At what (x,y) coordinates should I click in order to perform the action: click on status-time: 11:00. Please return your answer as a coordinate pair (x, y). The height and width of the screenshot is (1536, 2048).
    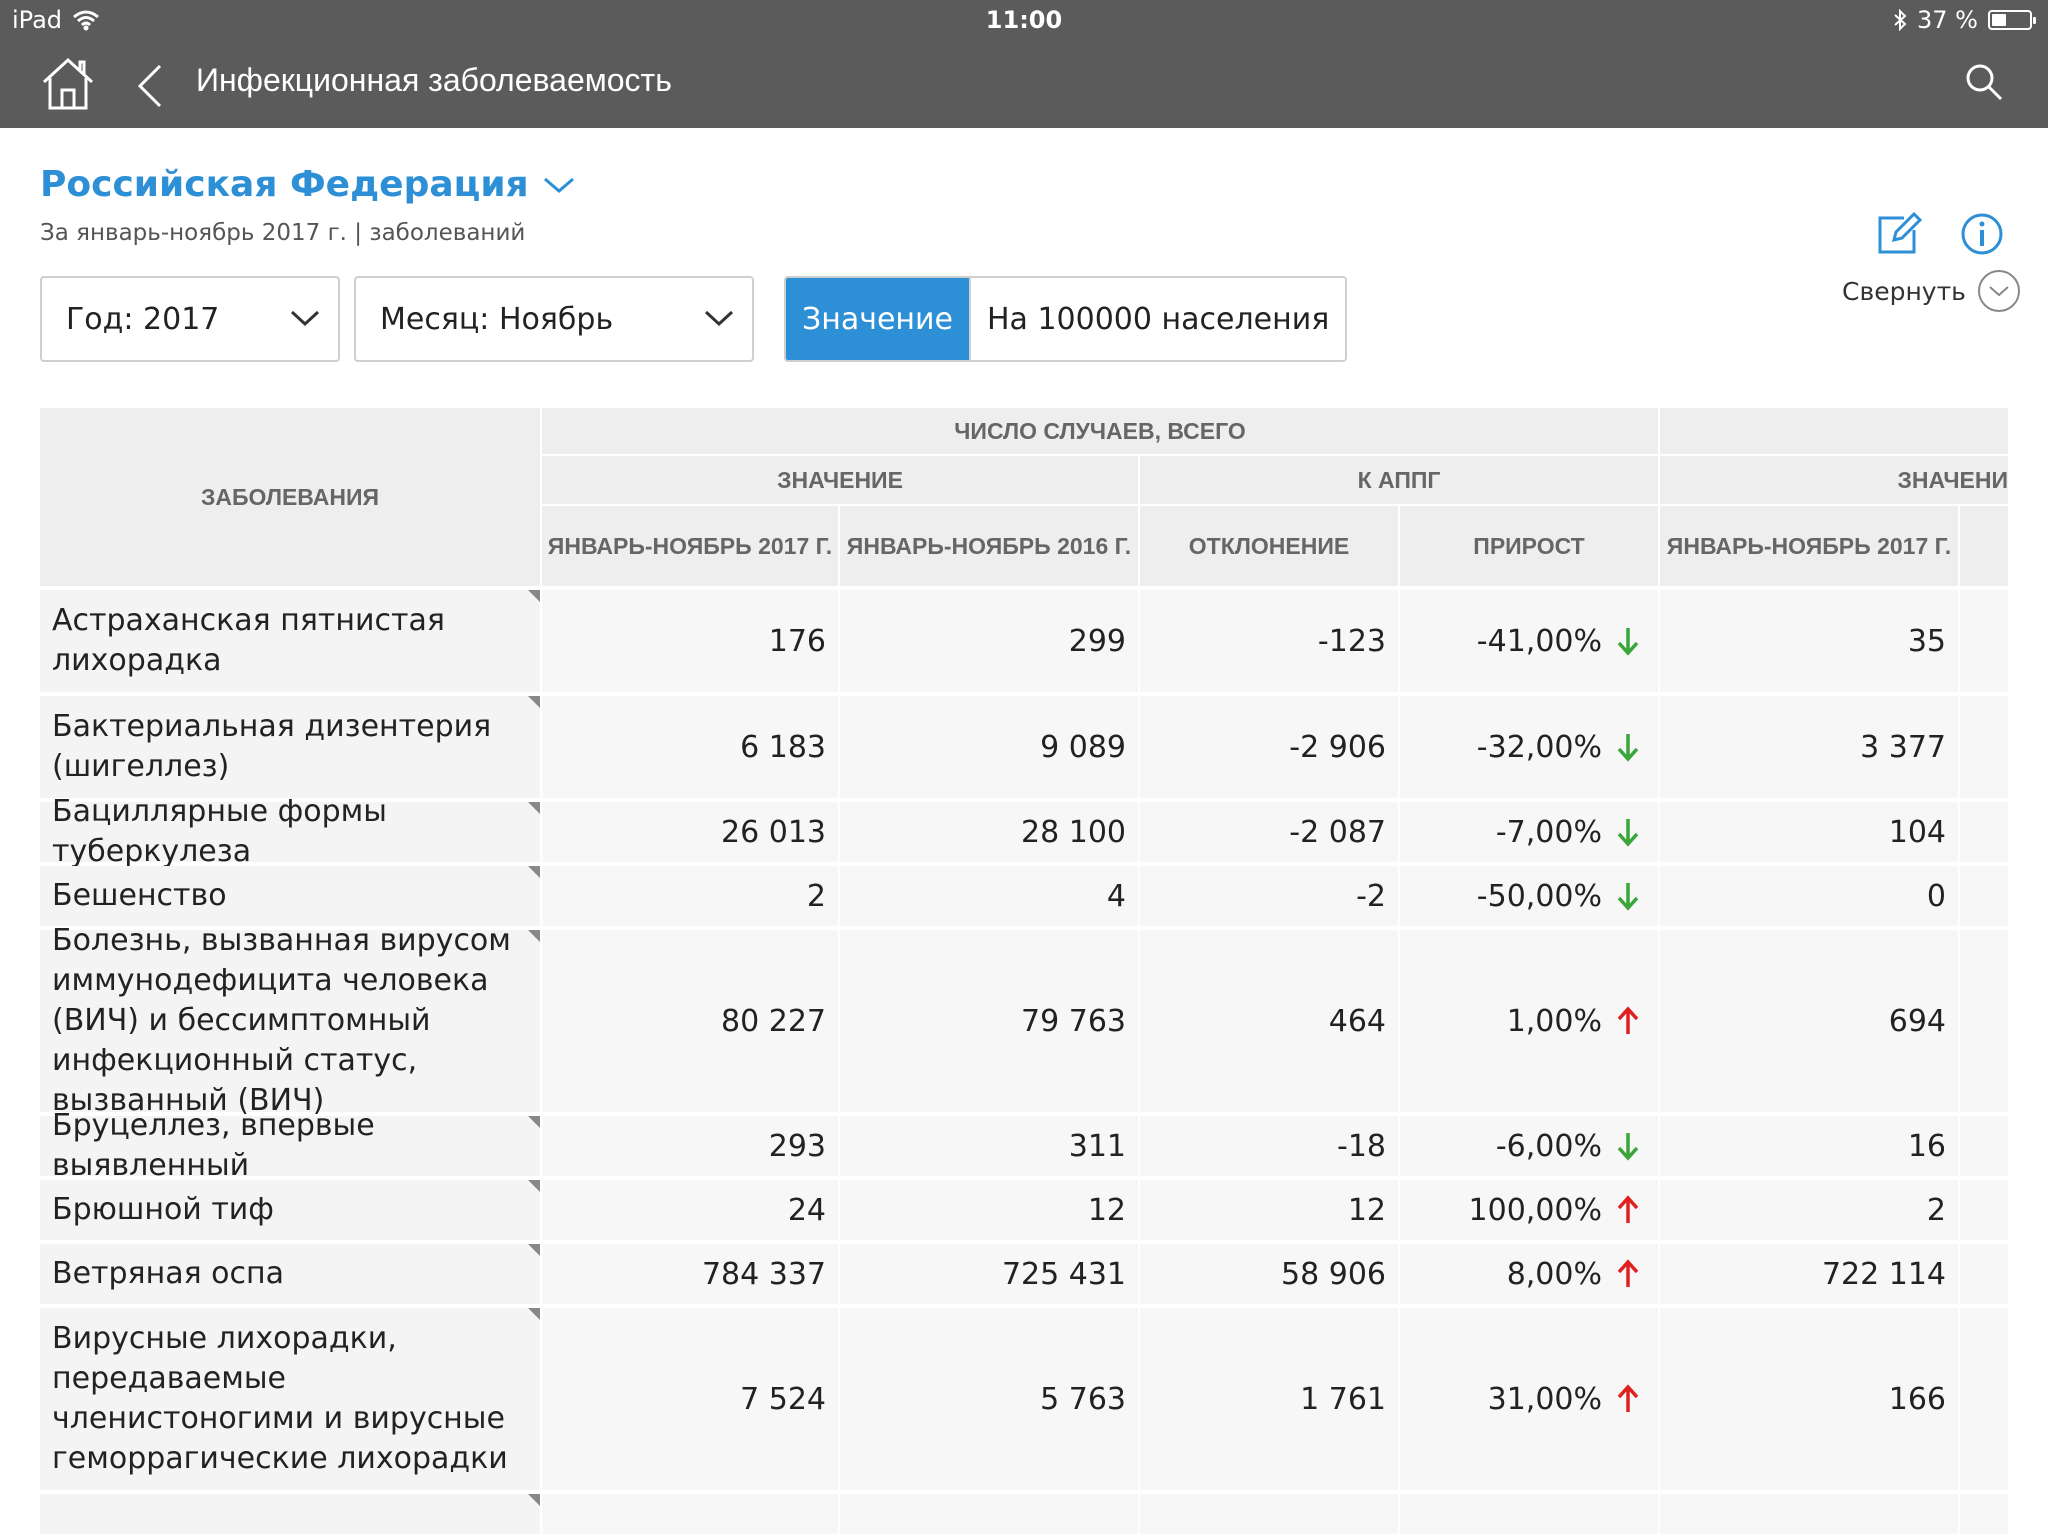
    Looking at the image, I should click on (1024, 20).